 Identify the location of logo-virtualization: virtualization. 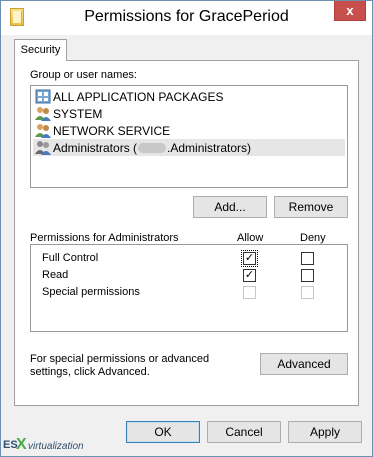
(56, 446).